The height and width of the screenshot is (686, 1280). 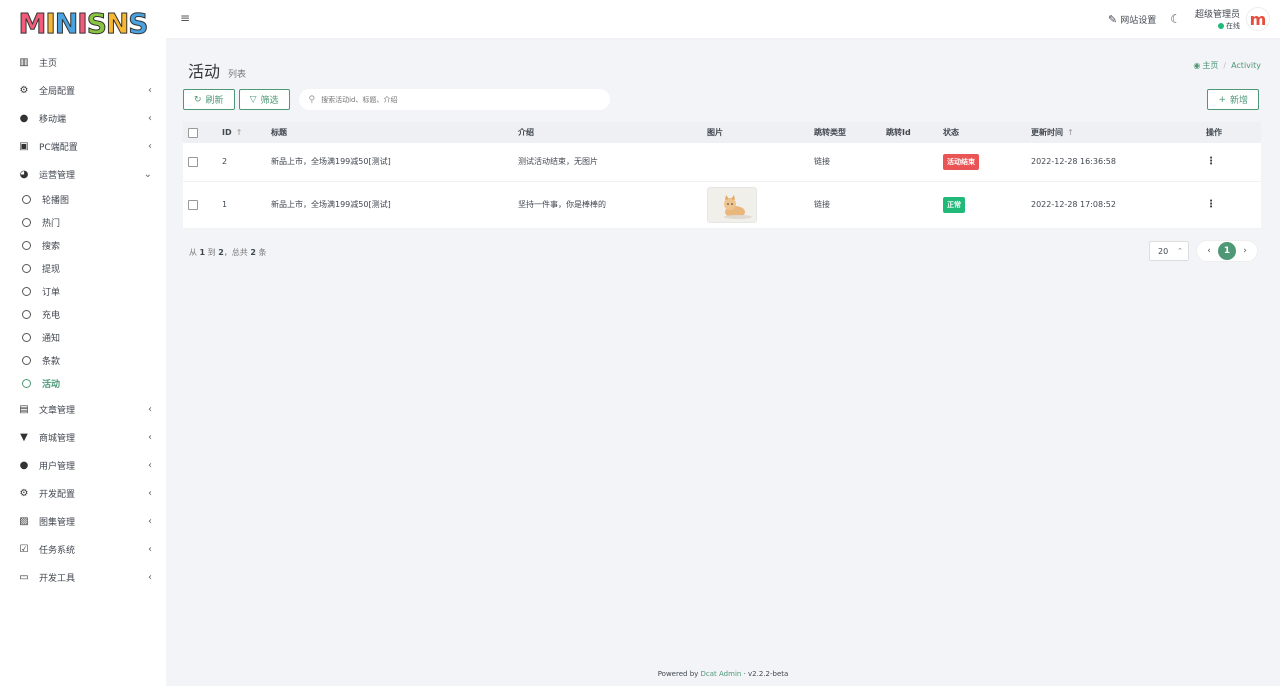 I want to click on sidebar-item-users: ● 用户管理 ‹, so click(x=83, y=465).